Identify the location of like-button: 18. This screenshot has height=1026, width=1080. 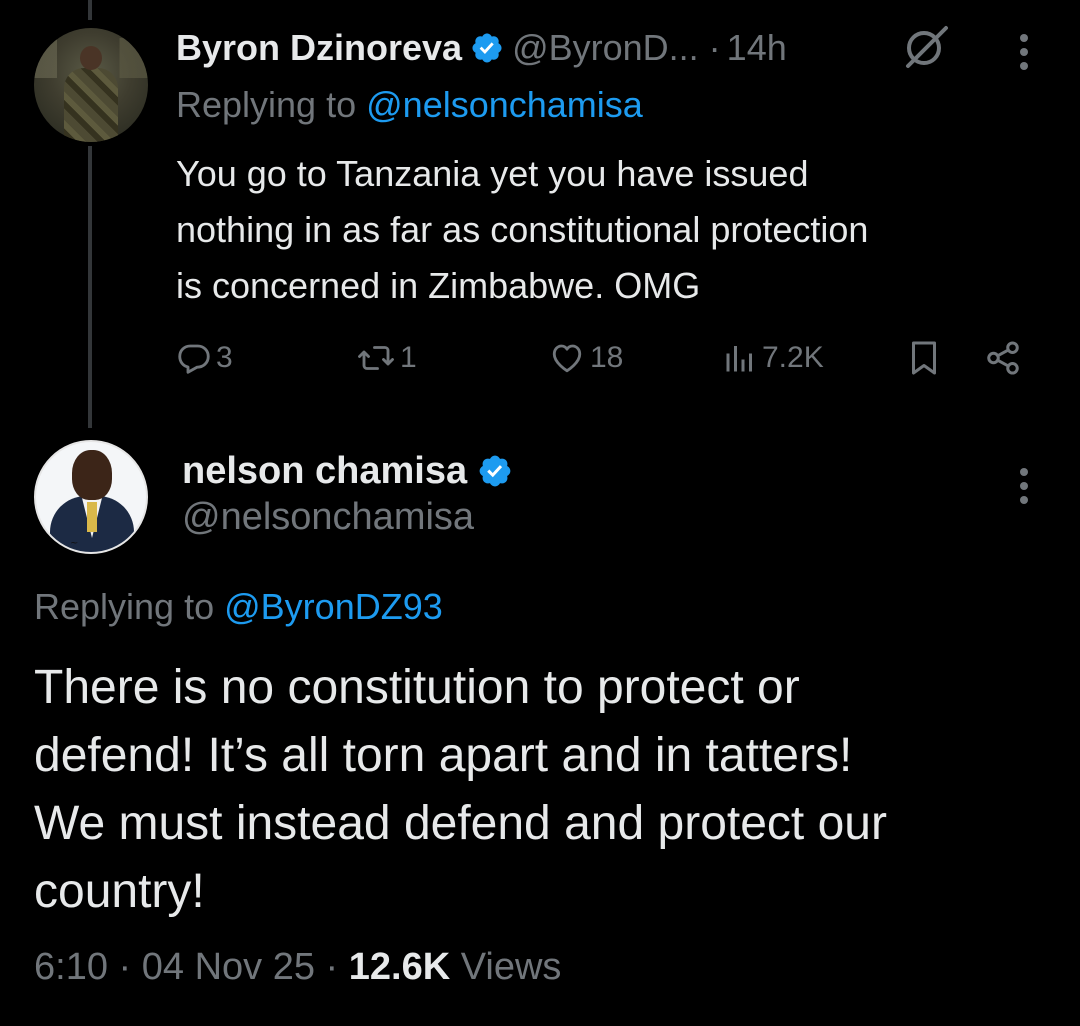
(585, 358).